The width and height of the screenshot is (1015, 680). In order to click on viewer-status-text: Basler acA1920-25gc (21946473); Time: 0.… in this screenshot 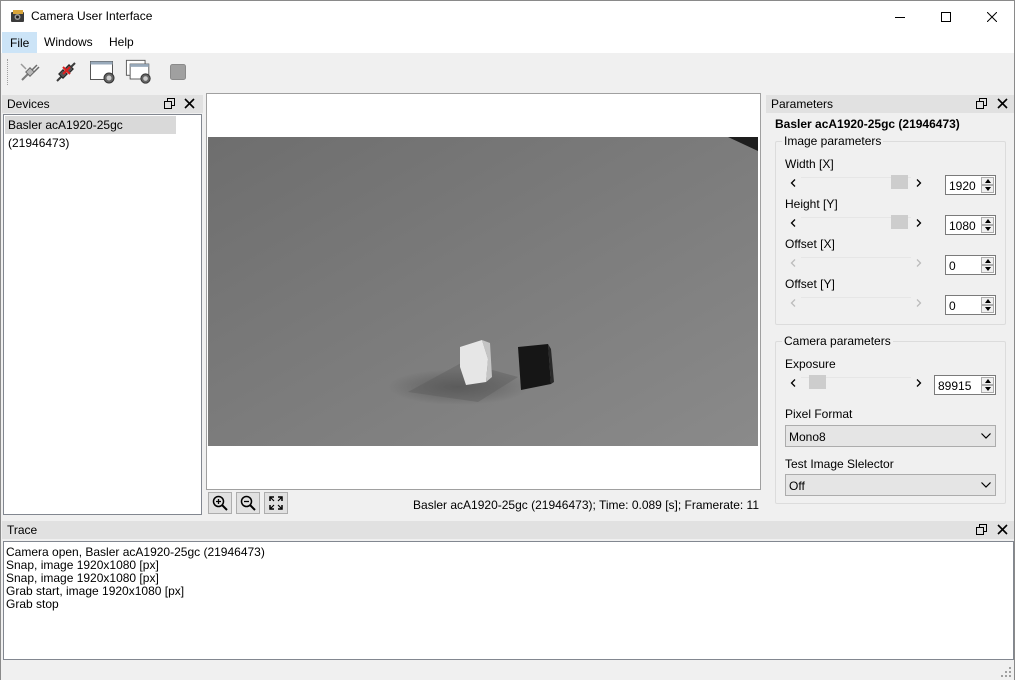, I will do `click(586, 505)`.